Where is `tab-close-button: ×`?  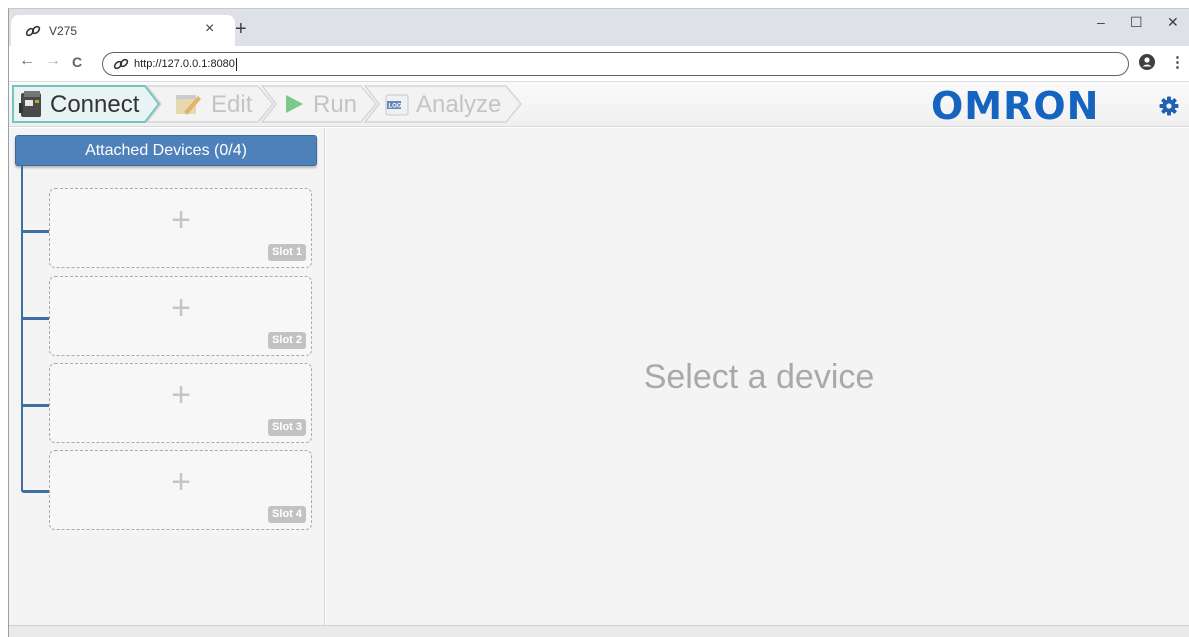 tab-close-button: × is located at coordinates (209, 29).